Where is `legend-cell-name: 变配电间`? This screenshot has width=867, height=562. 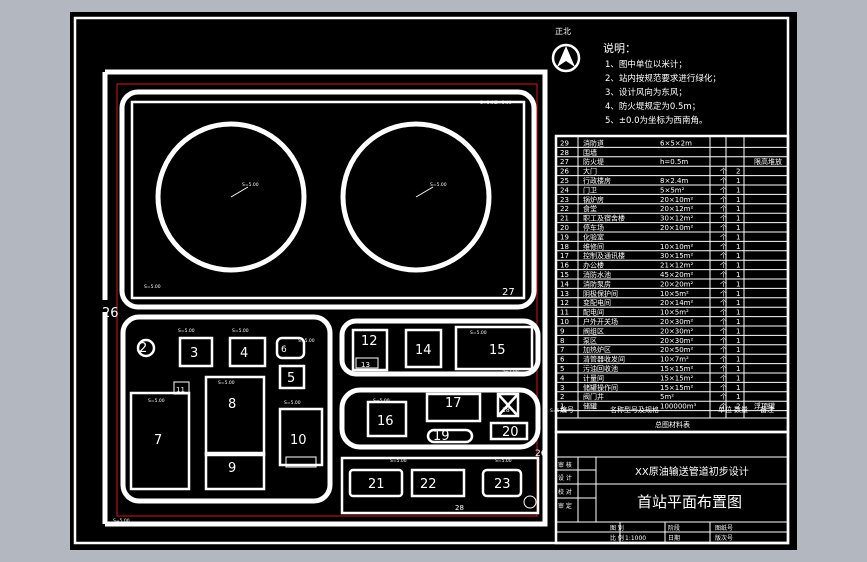
legend-cell-name: 变配电间 is located at coordinates (597, 302).